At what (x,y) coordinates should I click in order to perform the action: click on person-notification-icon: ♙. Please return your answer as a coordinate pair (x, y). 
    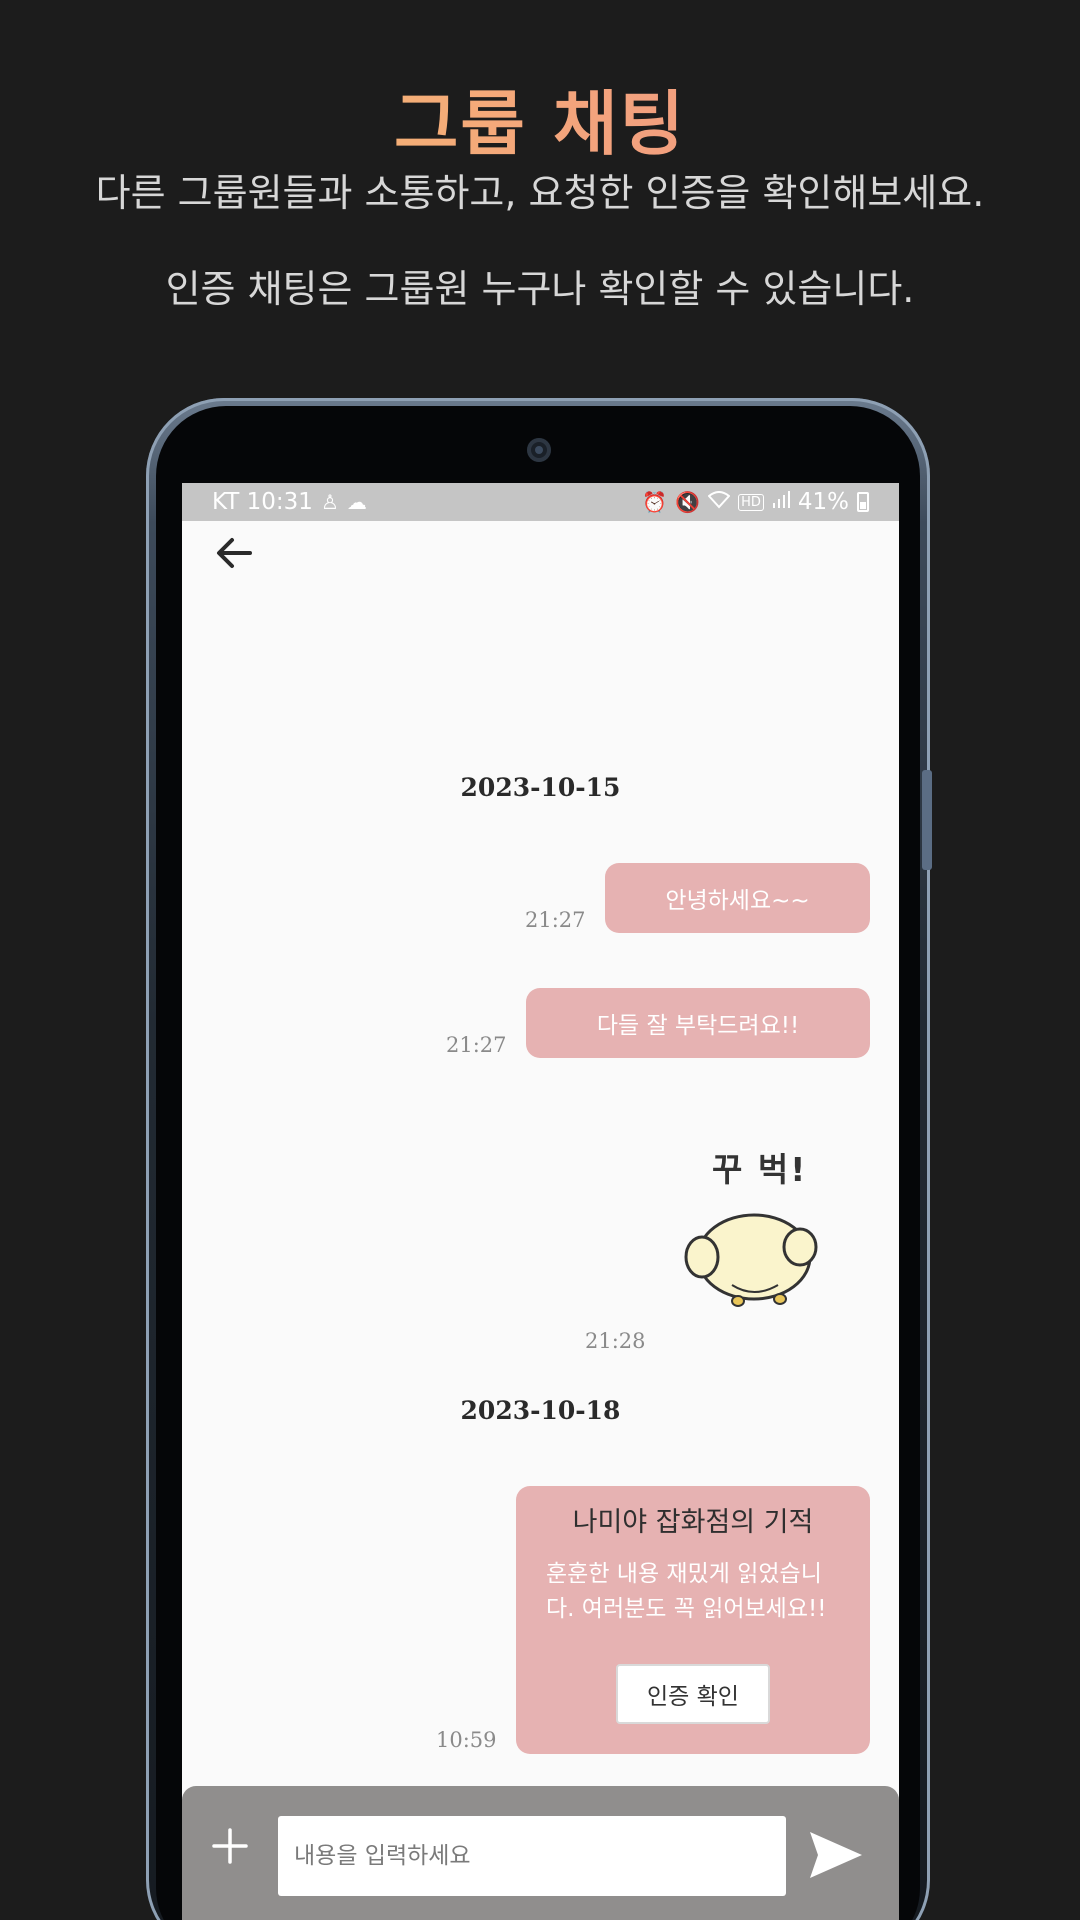
    Looking at the image, I should click on (329, 502).